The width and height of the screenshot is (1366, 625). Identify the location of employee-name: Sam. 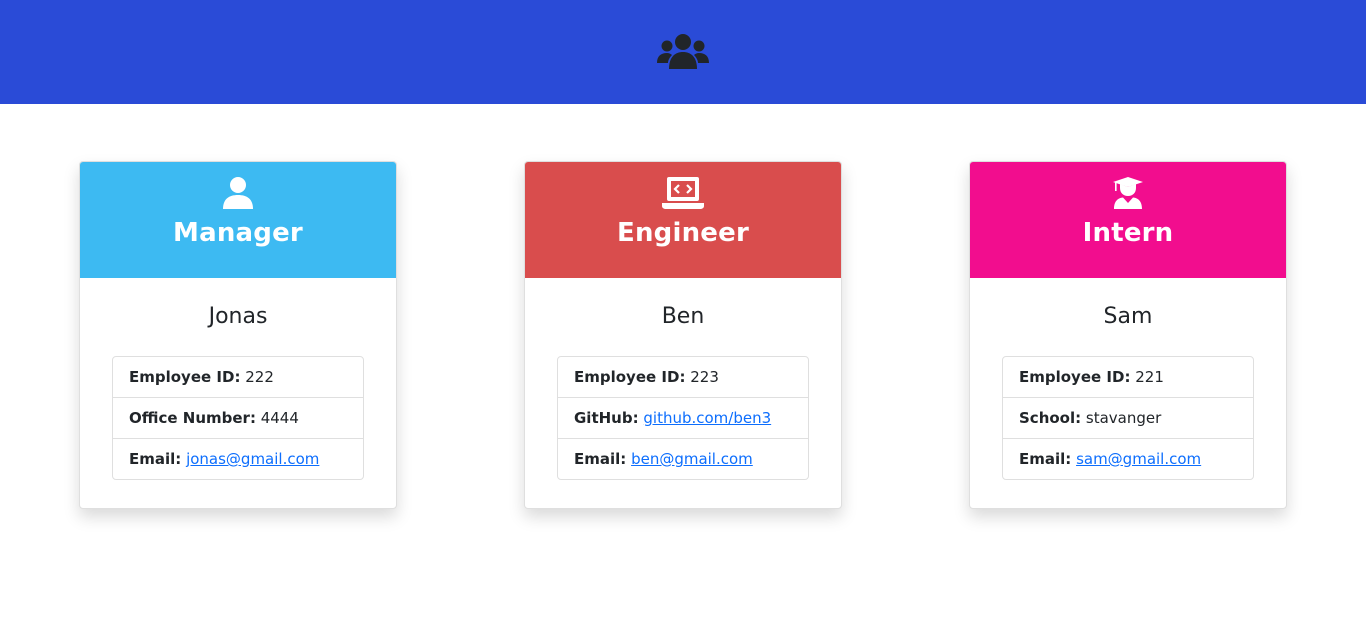
(1128, 316).